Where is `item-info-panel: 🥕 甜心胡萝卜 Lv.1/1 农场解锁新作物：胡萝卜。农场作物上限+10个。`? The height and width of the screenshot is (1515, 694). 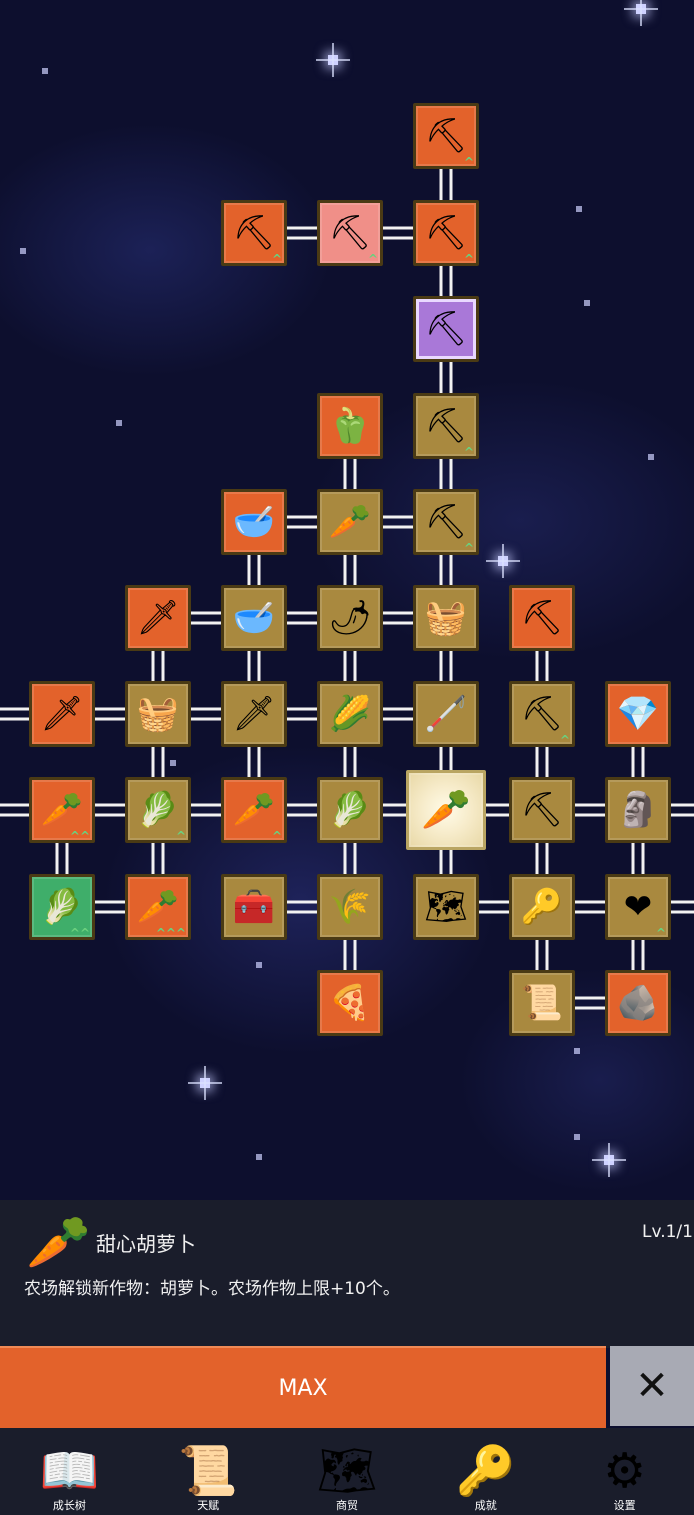 item-info-panel: 🥕 甜心胡萝卜 Lv.1/1 农场解锁新作物：胡萝卜。农场作物上限+10个。 is located at coordinates (347, 1274).